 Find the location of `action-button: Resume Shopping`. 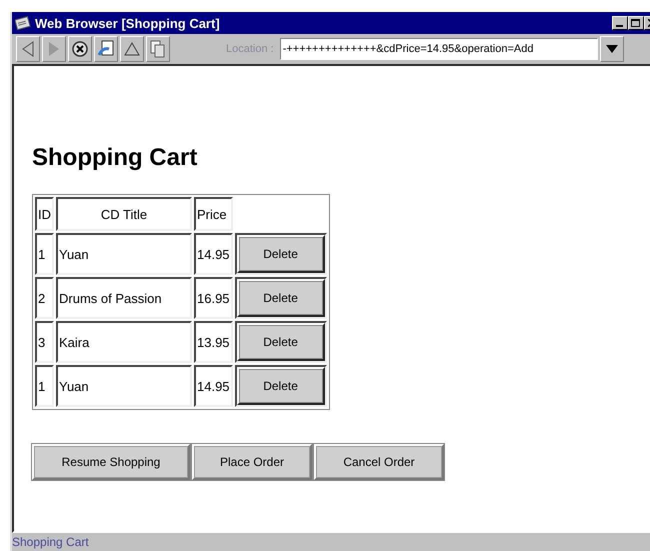

action-button: Resume Shopping is located at coordinates (111, 462).